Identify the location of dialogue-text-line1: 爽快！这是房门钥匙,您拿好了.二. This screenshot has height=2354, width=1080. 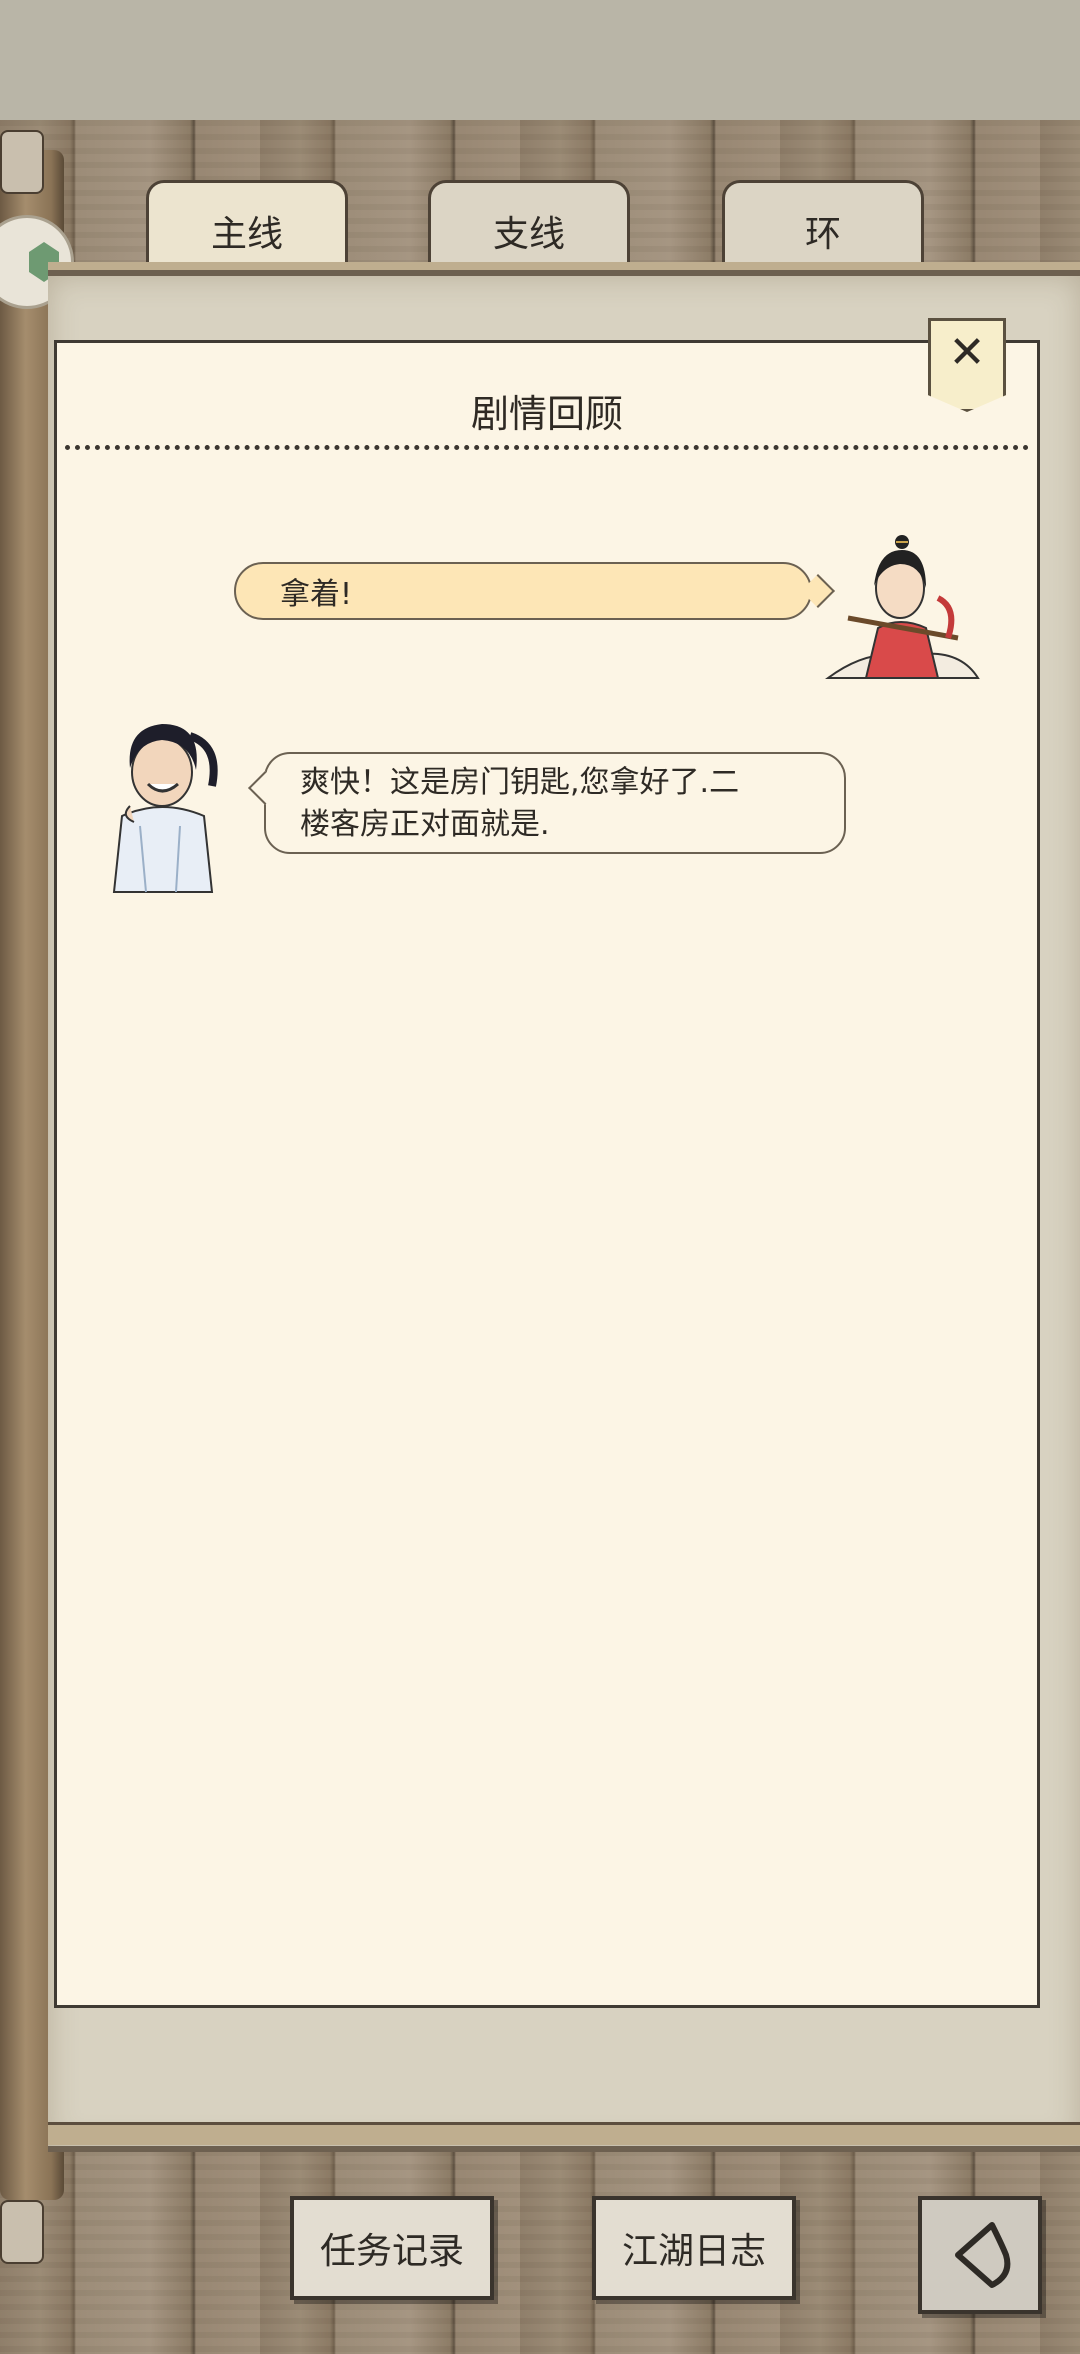
(520, 782).